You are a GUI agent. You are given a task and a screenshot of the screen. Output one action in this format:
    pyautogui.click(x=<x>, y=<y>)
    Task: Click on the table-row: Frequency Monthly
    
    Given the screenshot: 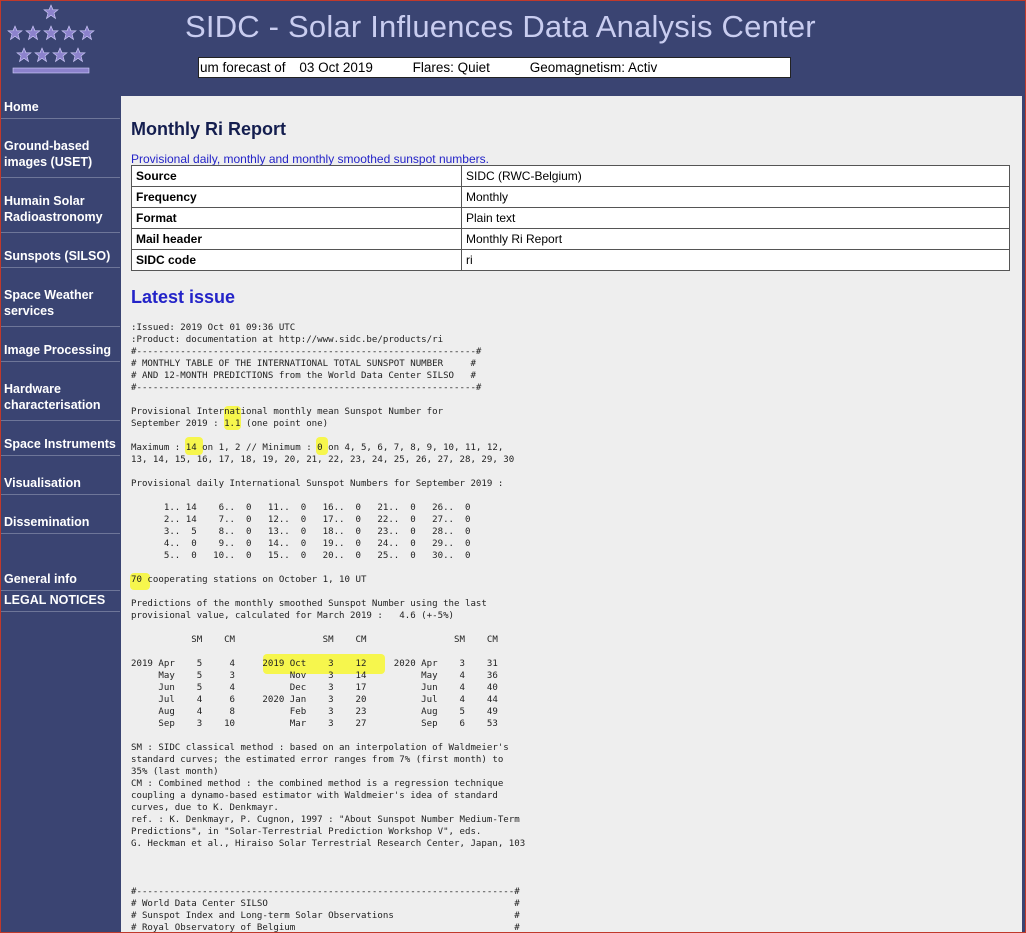 What is the action you would take?
    pyautogui.click(x=570, y=197)
    